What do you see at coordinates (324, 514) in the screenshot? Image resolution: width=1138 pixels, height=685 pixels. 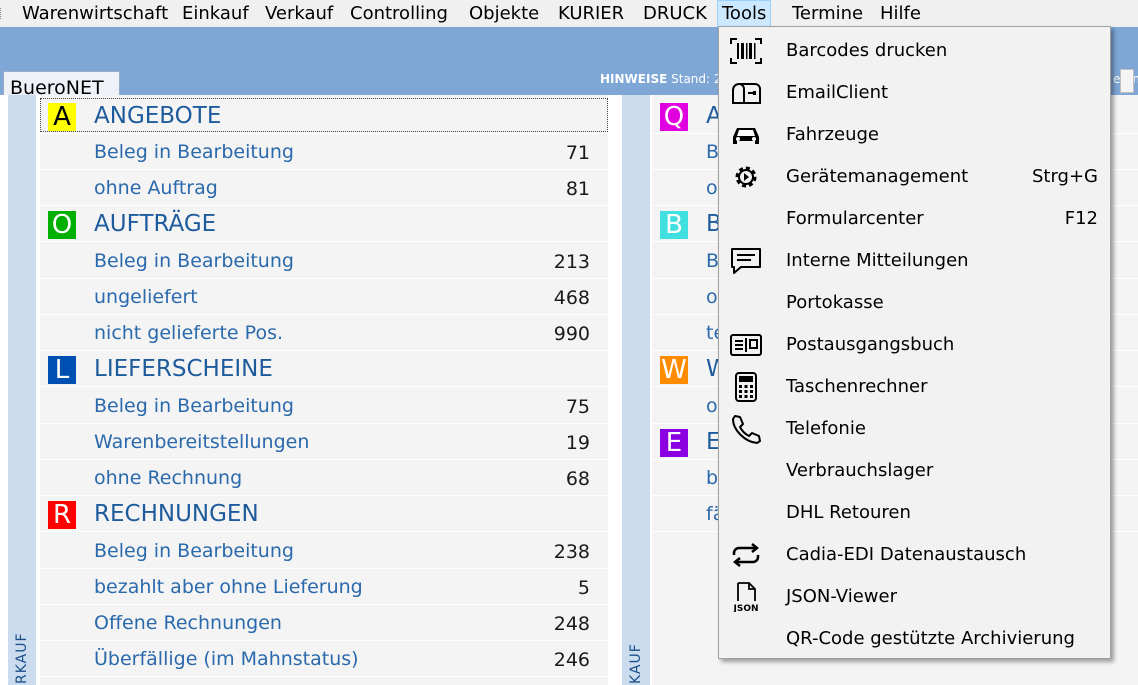 I see `section-rechnungen: R RECHNUNGEN` at bounding box center [324, 514].